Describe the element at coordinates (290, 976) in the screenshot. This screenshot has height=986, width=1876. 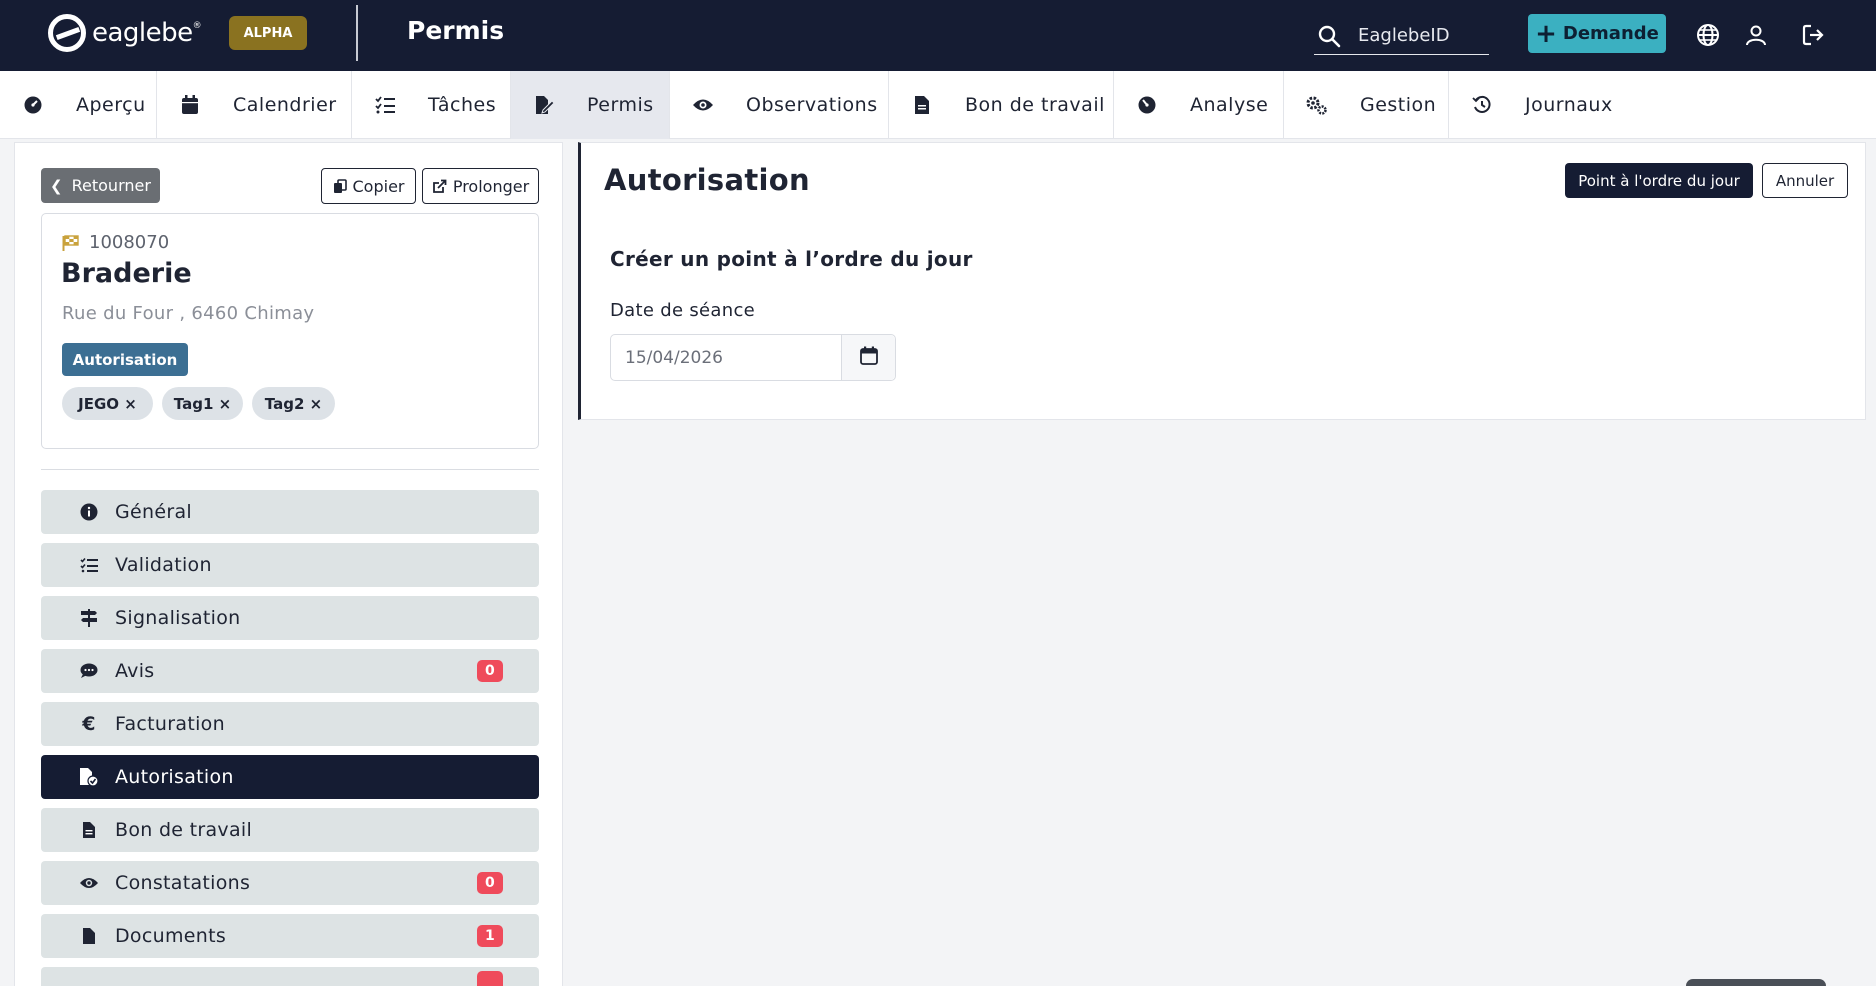
I see `menu-item-partial` at that location.